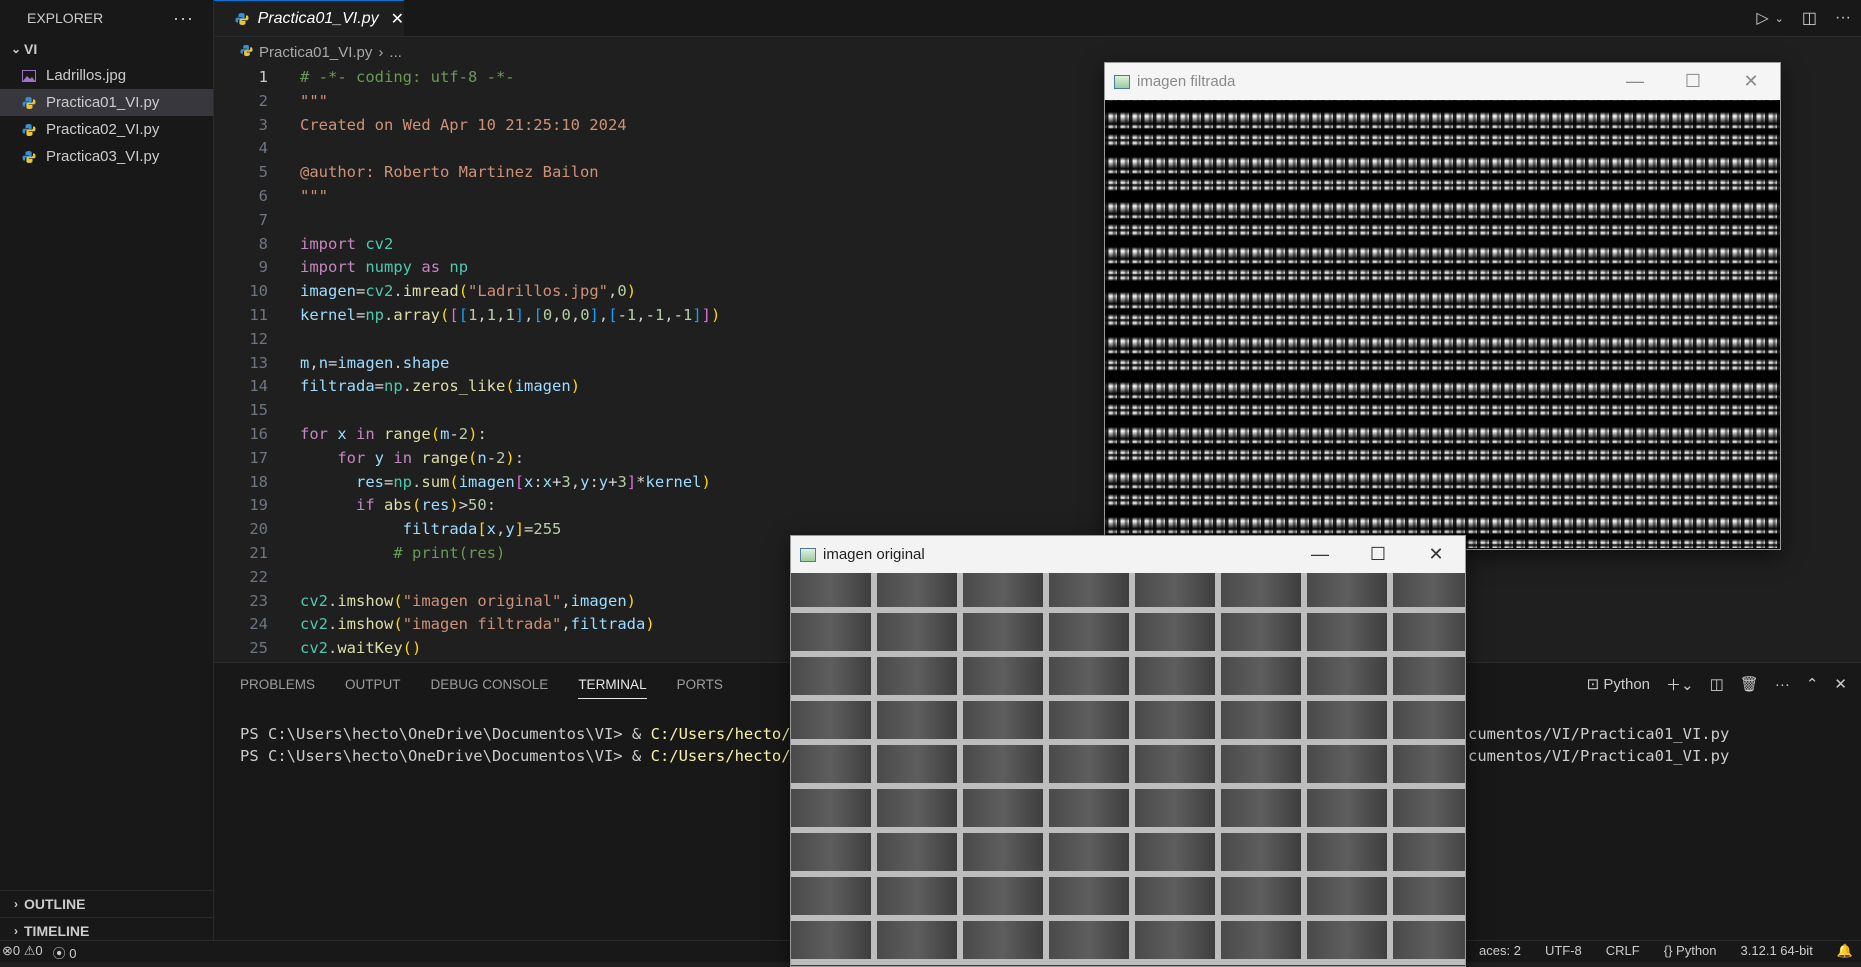  I want to click on encoding-status: UTF-8, so click(1563, 951).